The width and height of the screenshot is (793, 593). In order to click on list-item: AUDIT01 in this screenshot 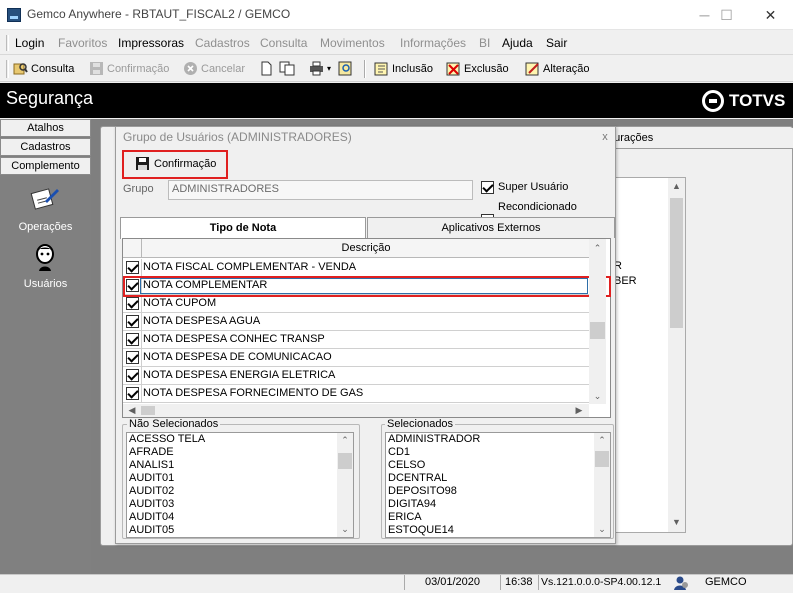, I will do `click(240, 478)`.